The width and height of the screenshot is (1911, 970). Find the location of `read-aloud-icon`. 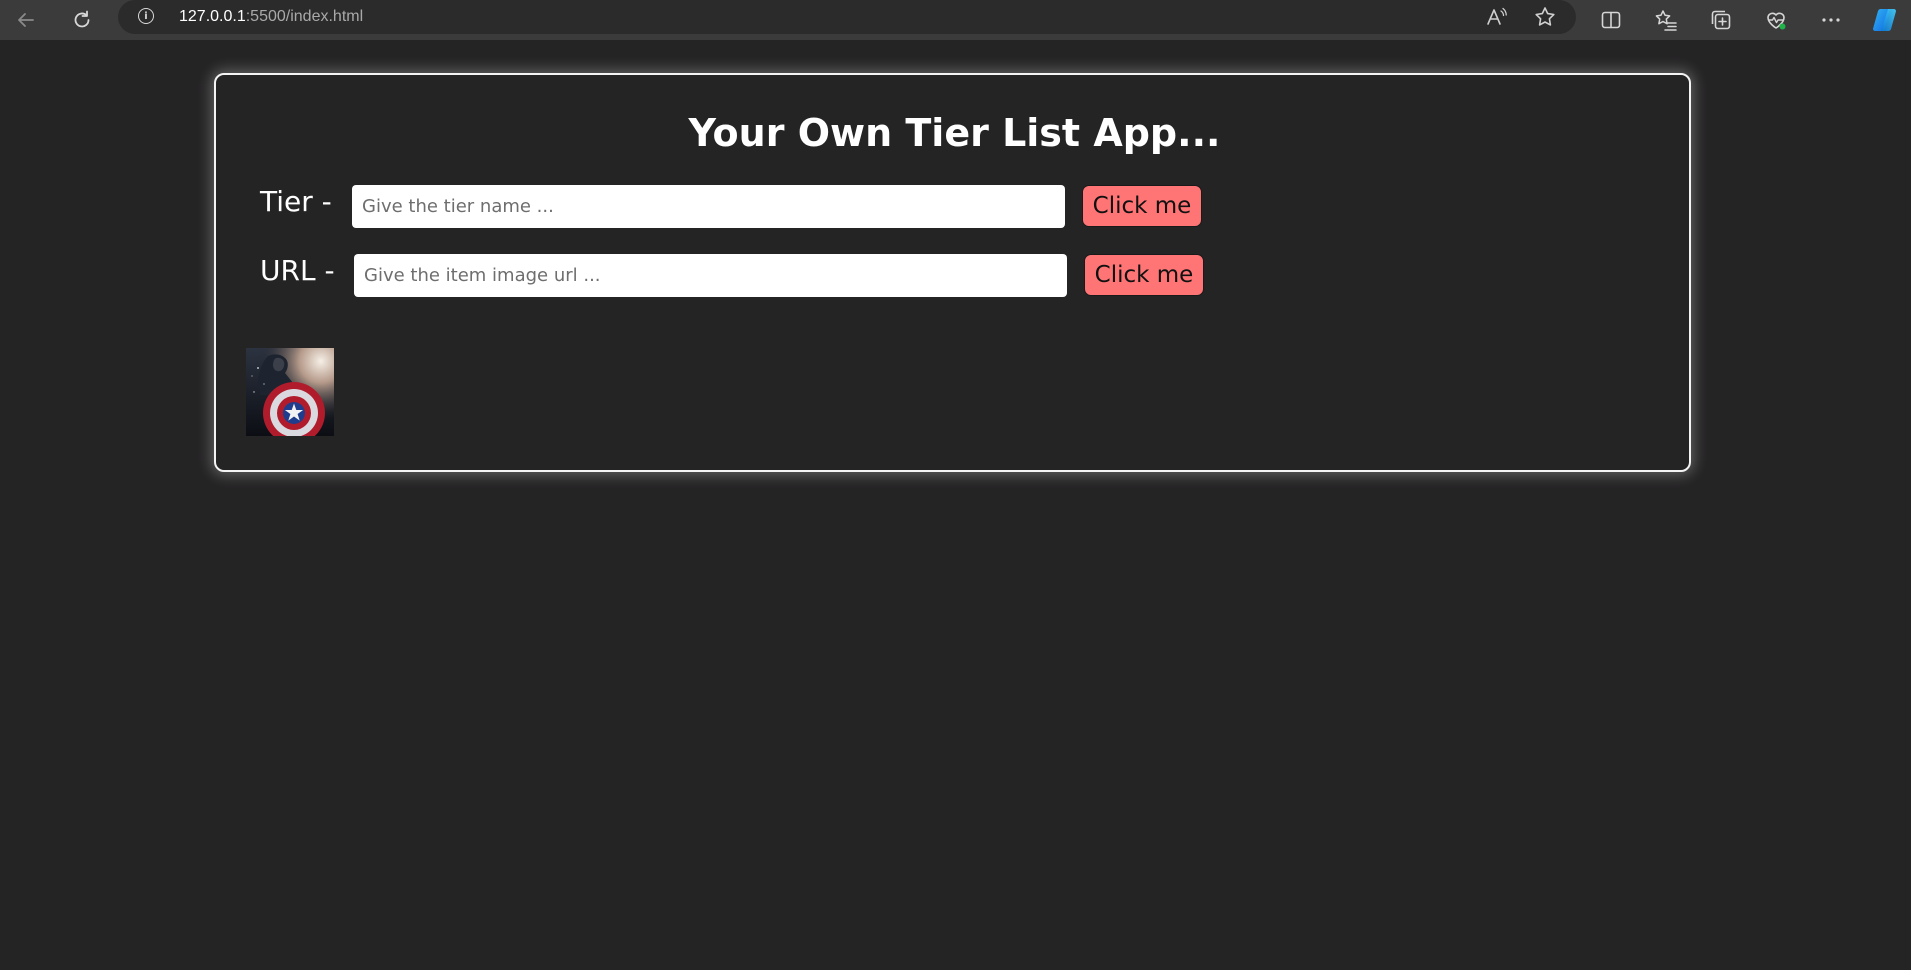

read-aloud-icon is located at coordinates (1497, 16).